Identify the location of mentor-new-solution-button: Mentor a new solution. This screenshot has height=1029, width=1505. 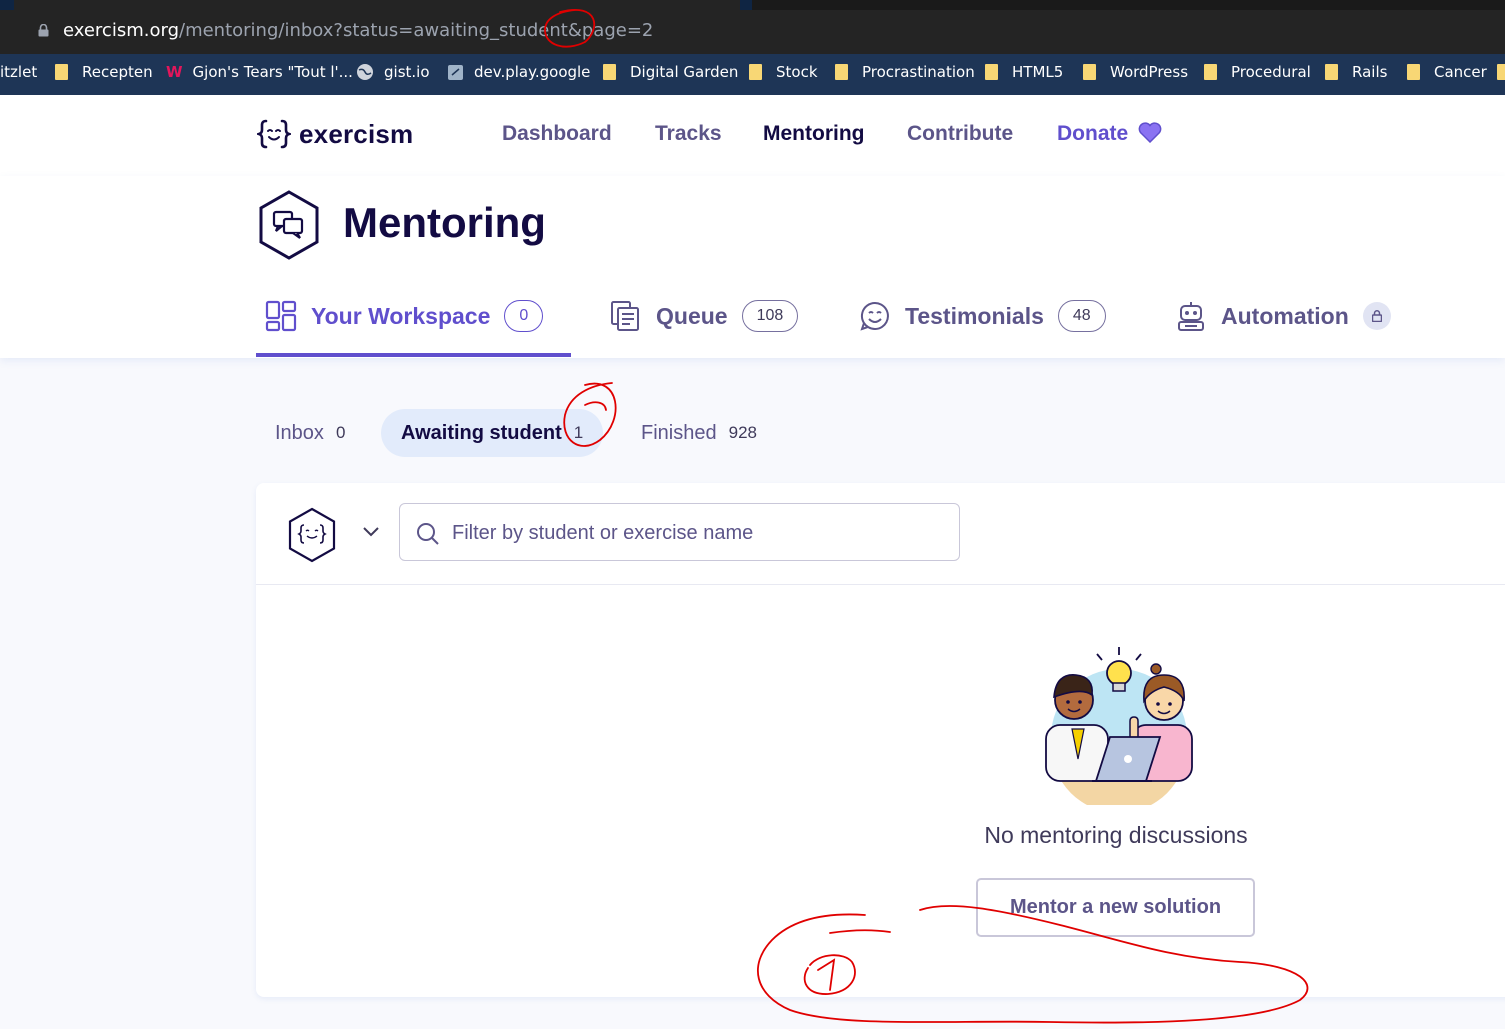
(1115, 907).